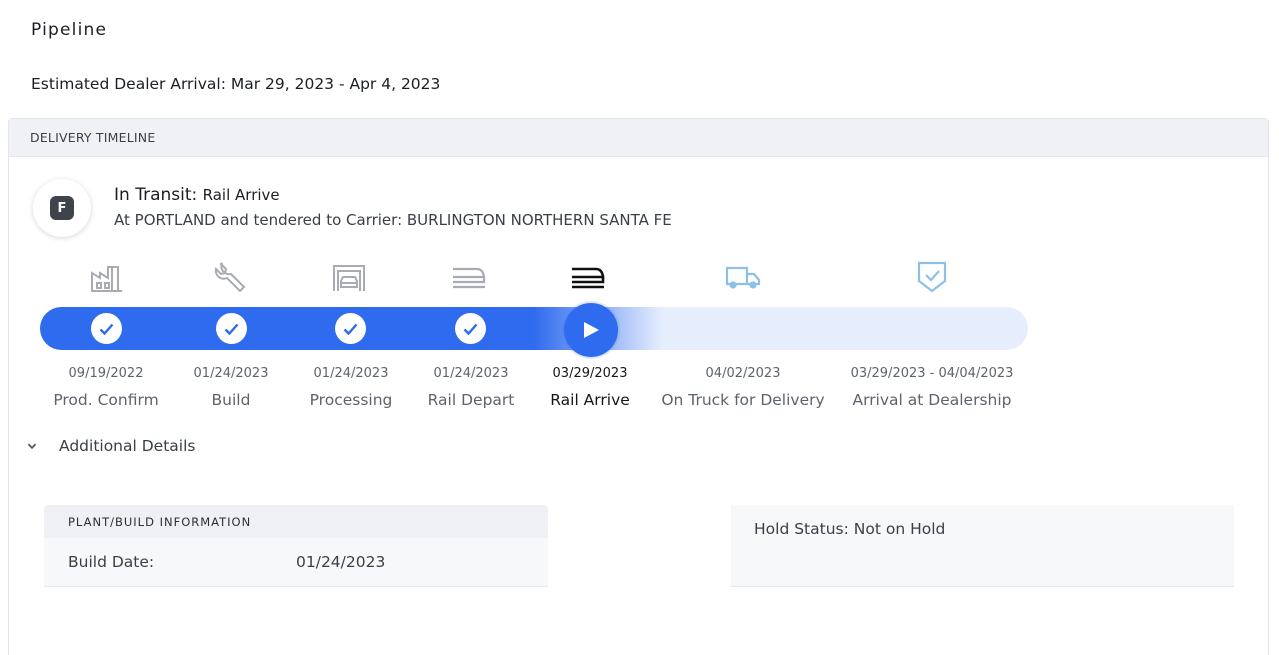  Describe the element at coordinates (296, 521) in the screenshot. I see `plant-build-header: PLANT/BUILD INFORMATION` at that location.